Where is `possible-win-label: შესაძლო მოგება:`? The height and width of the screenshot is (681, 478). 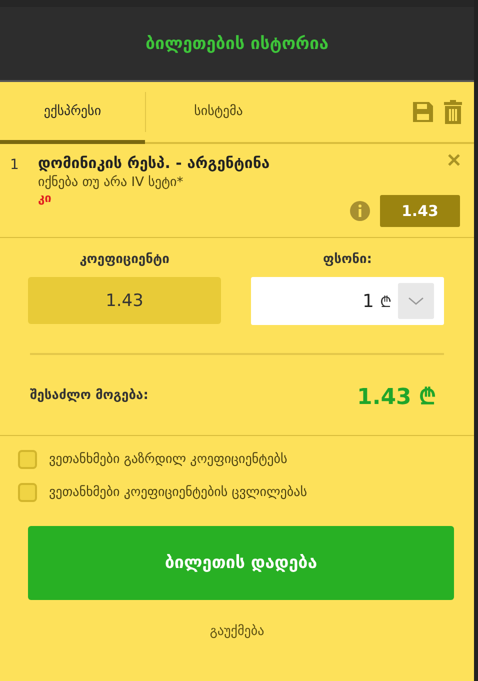 possible-win-label: შესაძლო მოგება: is located at coordinates (89, 395).